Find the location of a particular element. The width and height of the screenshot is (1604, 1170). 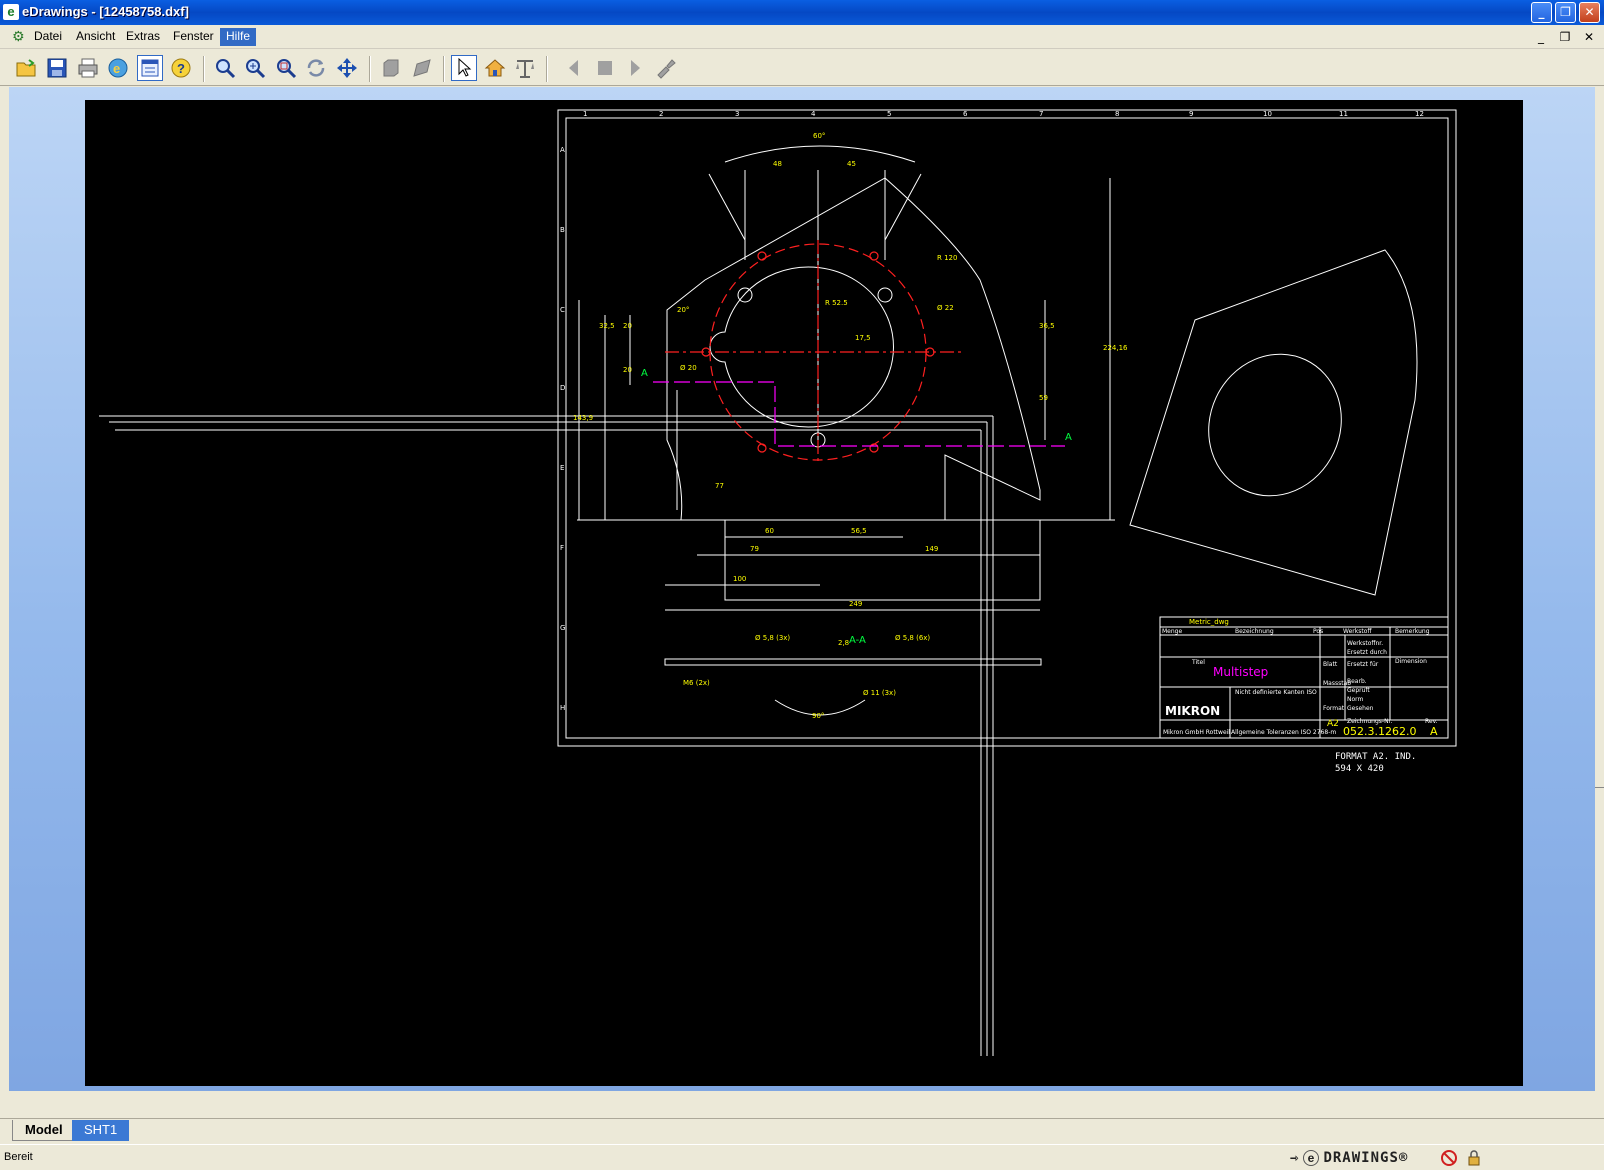

dim-angle-77: 77 is located at coordinates (719, 486).